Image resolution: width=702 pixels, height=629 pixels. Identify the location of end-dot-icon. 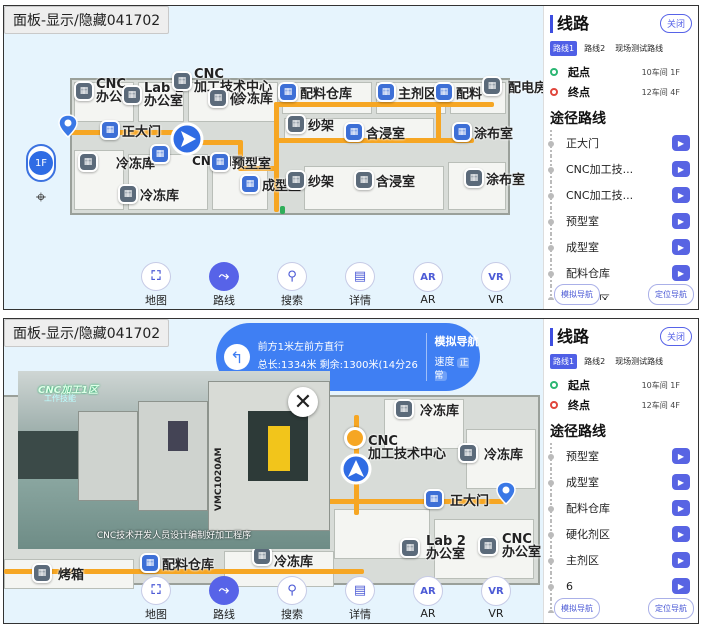
(554, 405).